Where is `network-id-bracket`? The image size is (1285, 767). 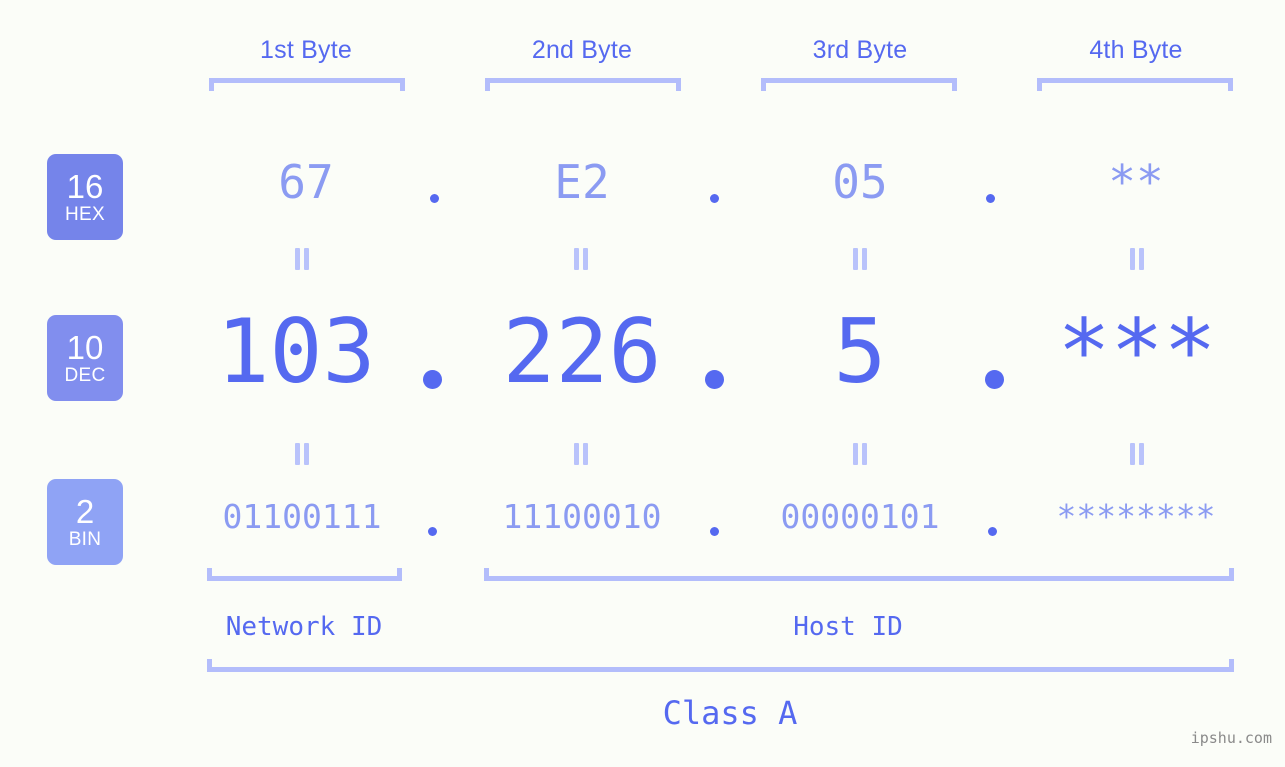 network-id-bracket is located at coordinates (304, 574).